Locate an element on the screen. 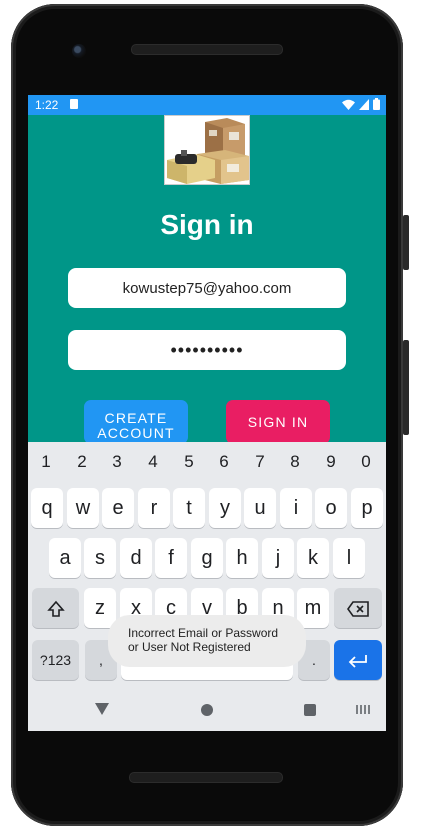 This screenshot has width=421, height=831. email-value: kowustep75@yahoo.com is located at coordinates (207, 288).